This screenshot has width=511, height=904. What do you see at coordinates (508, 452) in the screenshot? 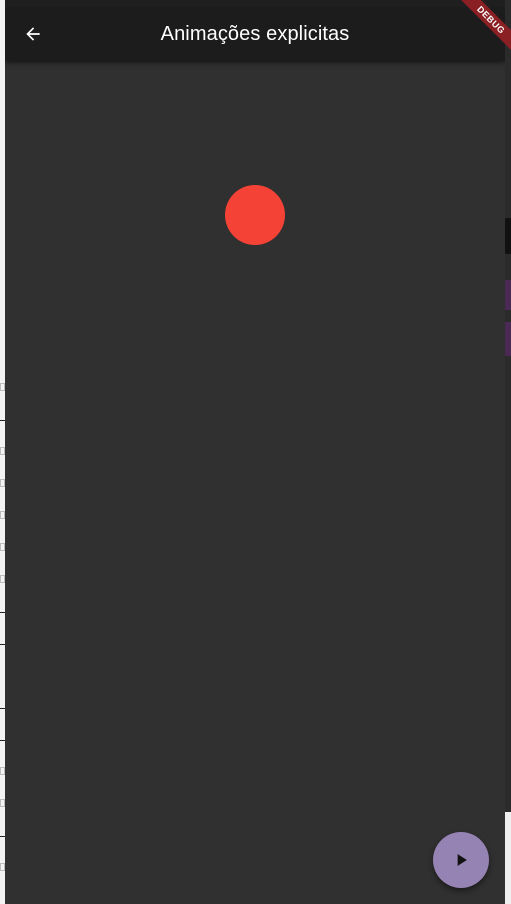
I see `background-editor-right-edge` at bounding box center [508, 452].